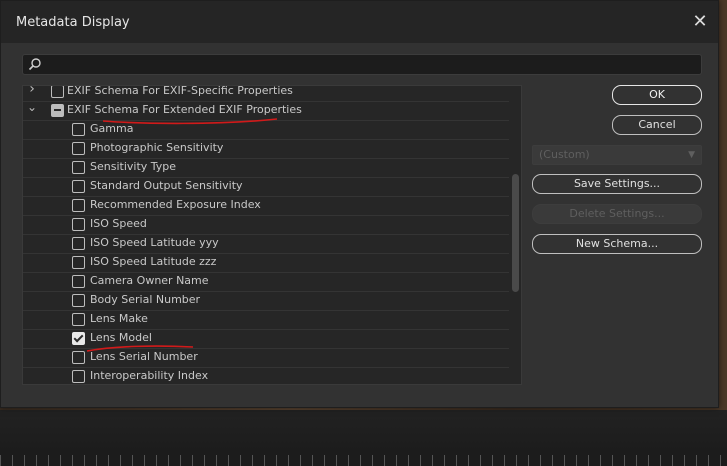 Image resolution: width=727 pixels, height=466 pixels. Describe the element at coordinates (32, 91) in the screenshot. I see `chevron-right-icon: ›` at that location.